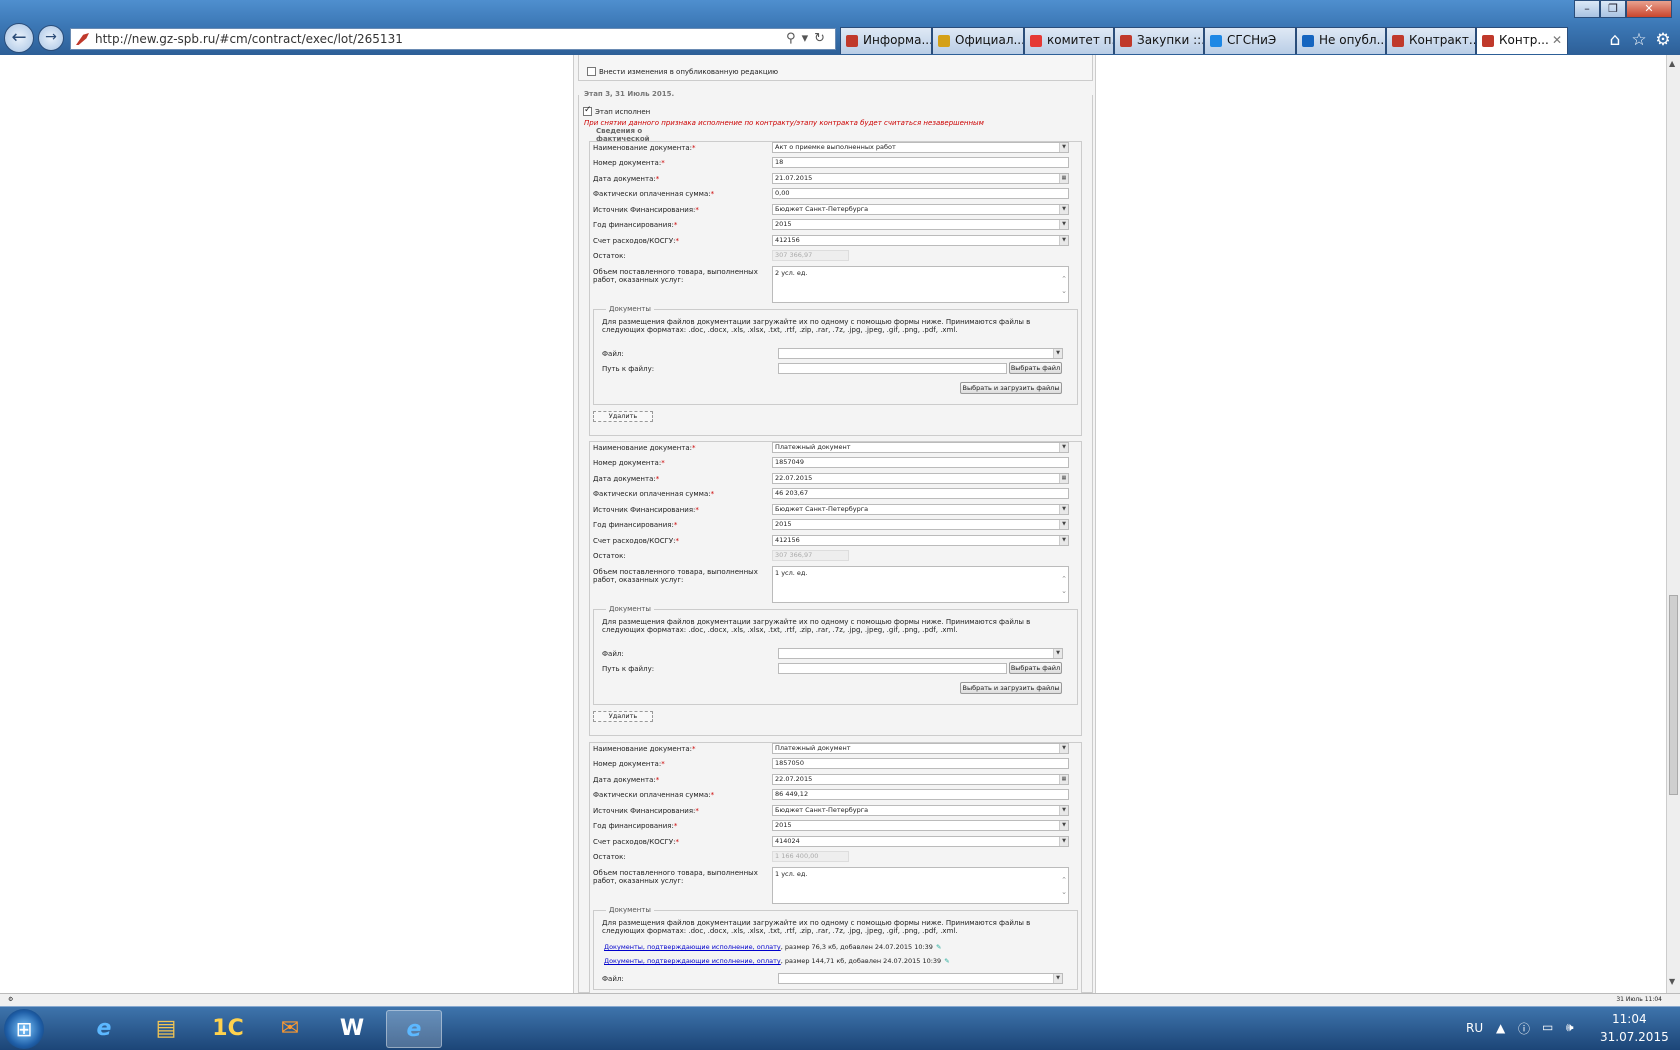  Describe the element at coordinates (1547, 1027) in the screenshot. I see `network-icon: ▭` at that location.